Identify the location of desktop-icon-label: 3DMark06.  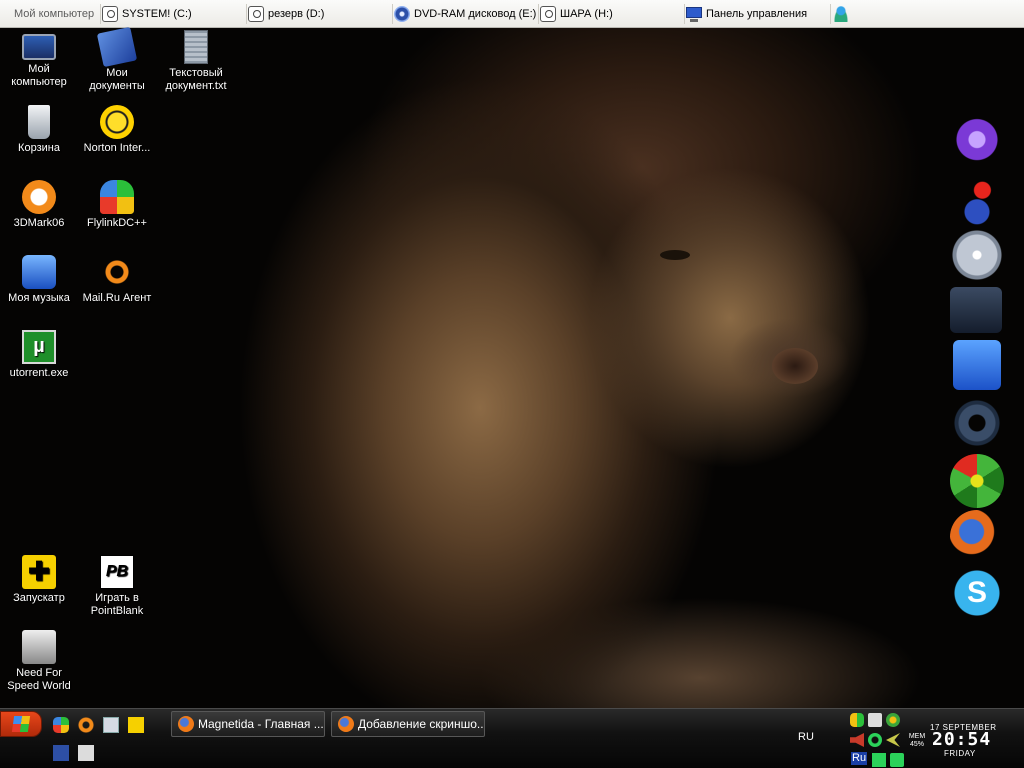
(39, 223).